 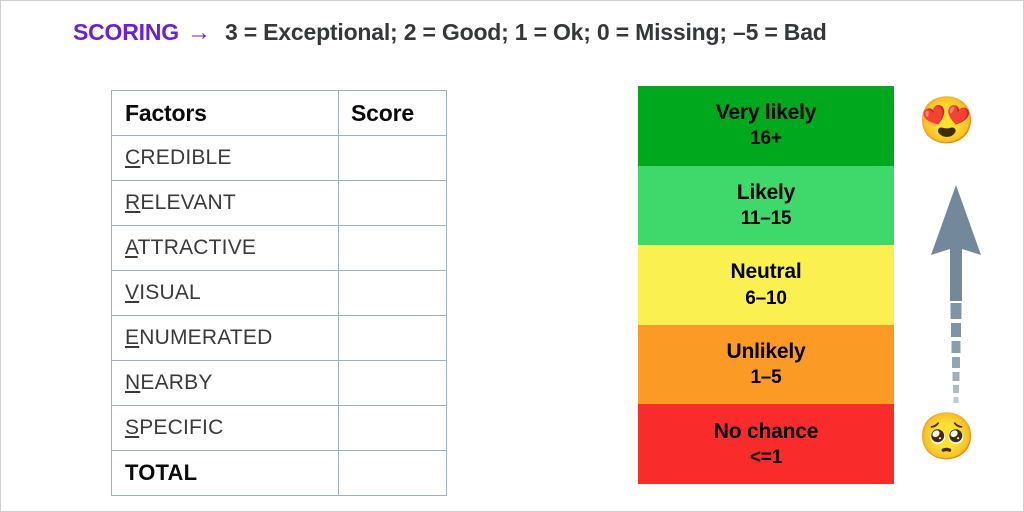 What do you see at coordinates (133, 382) in the screenshot?
I see `factor-initial: N` at bounding box center [133, 382].